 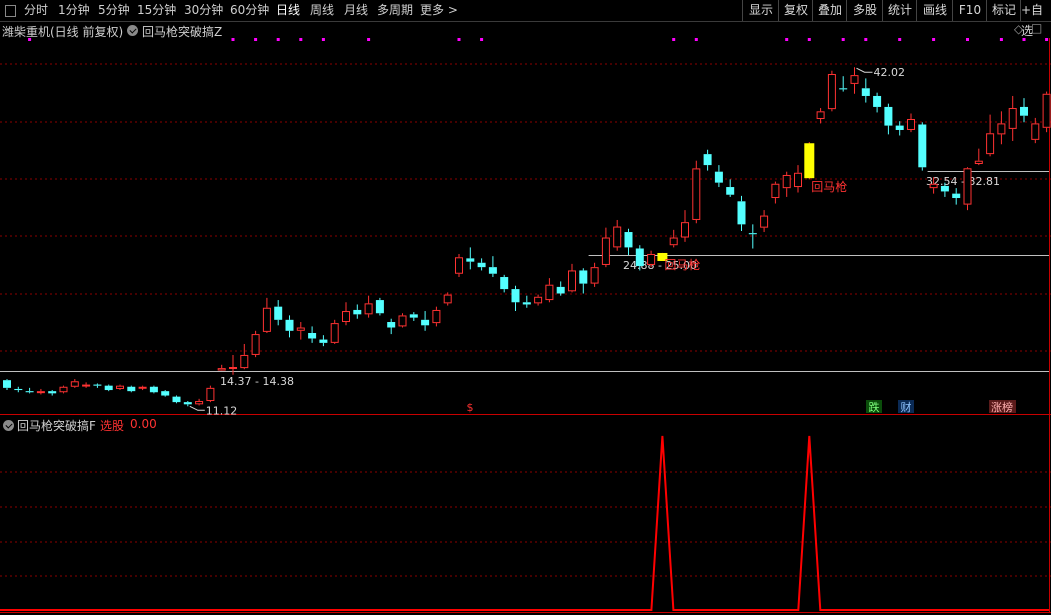 What do you see at coordinates (874, 407) in the screenshot?
I see `event-badge-fall: 跌` at bounding box center [874, 407].